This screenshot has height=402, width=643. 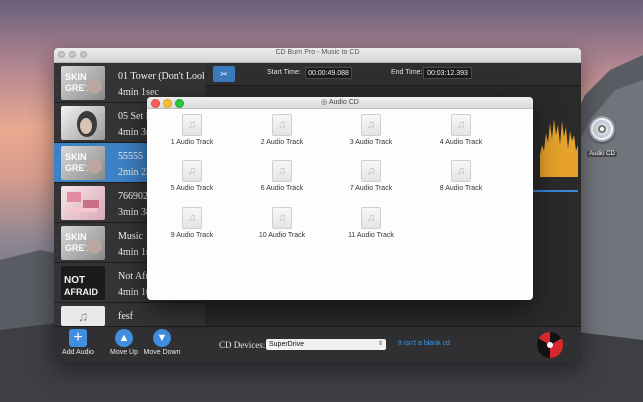 I want to click on app-title: CD Burn Pro - Music to CD, so click(x=317, y=52).